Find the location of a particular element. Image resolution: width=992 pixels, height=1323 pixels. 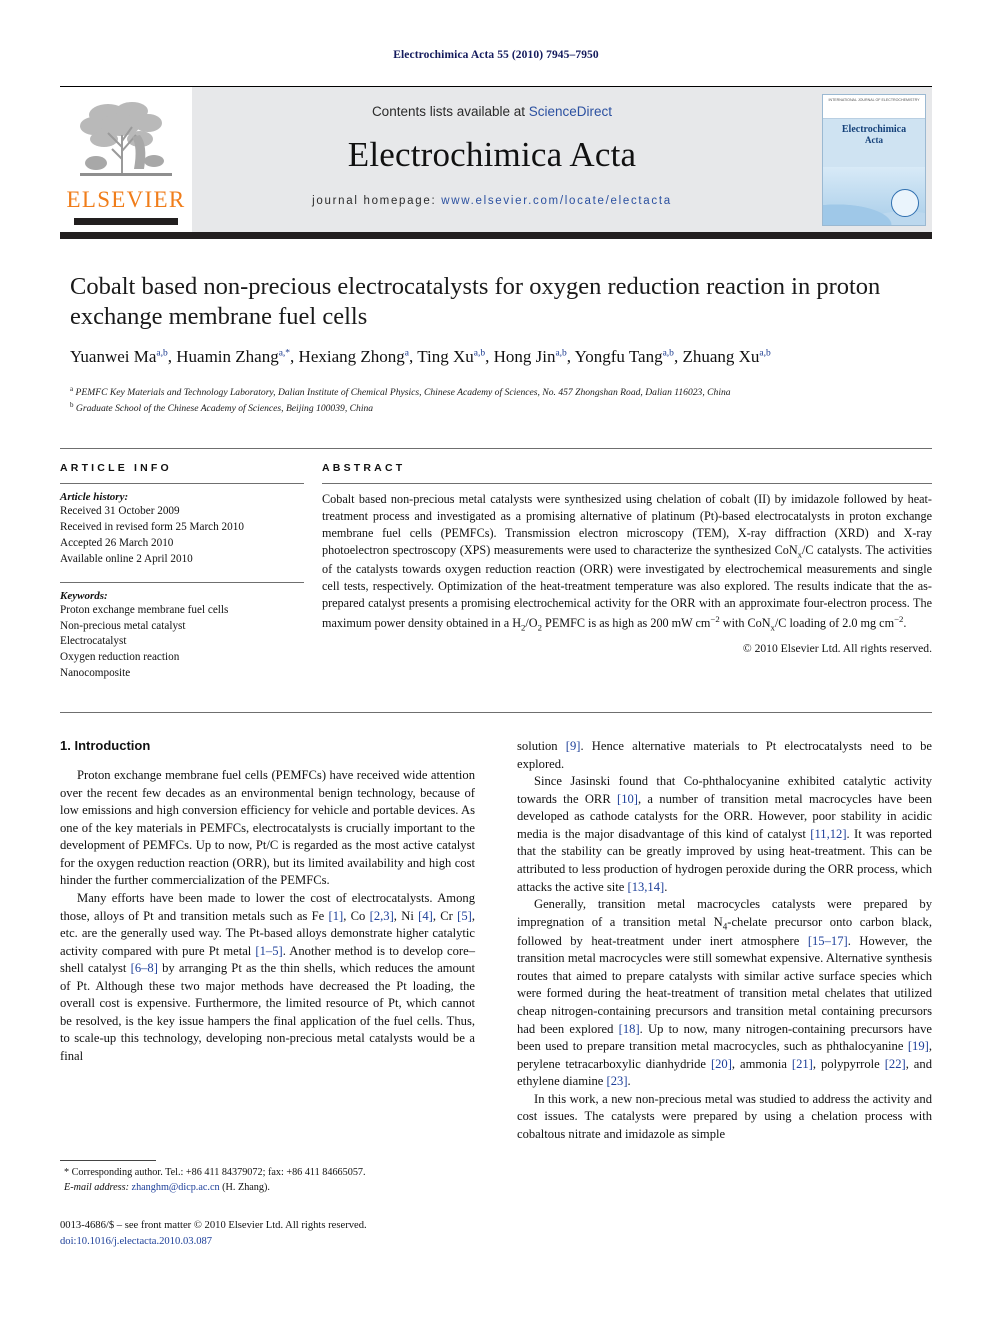

homepage-prefix: journal homepage: is located at coordinates (377, 201).